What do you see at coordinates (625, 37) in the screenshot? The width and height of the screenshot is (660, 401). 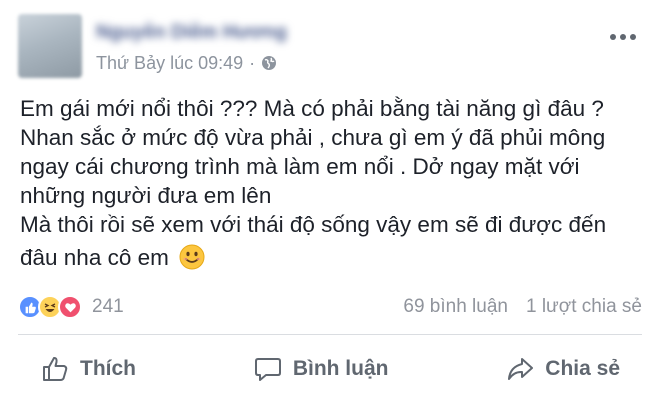 I see `more-options-icon` at bounding box center [625, 37].